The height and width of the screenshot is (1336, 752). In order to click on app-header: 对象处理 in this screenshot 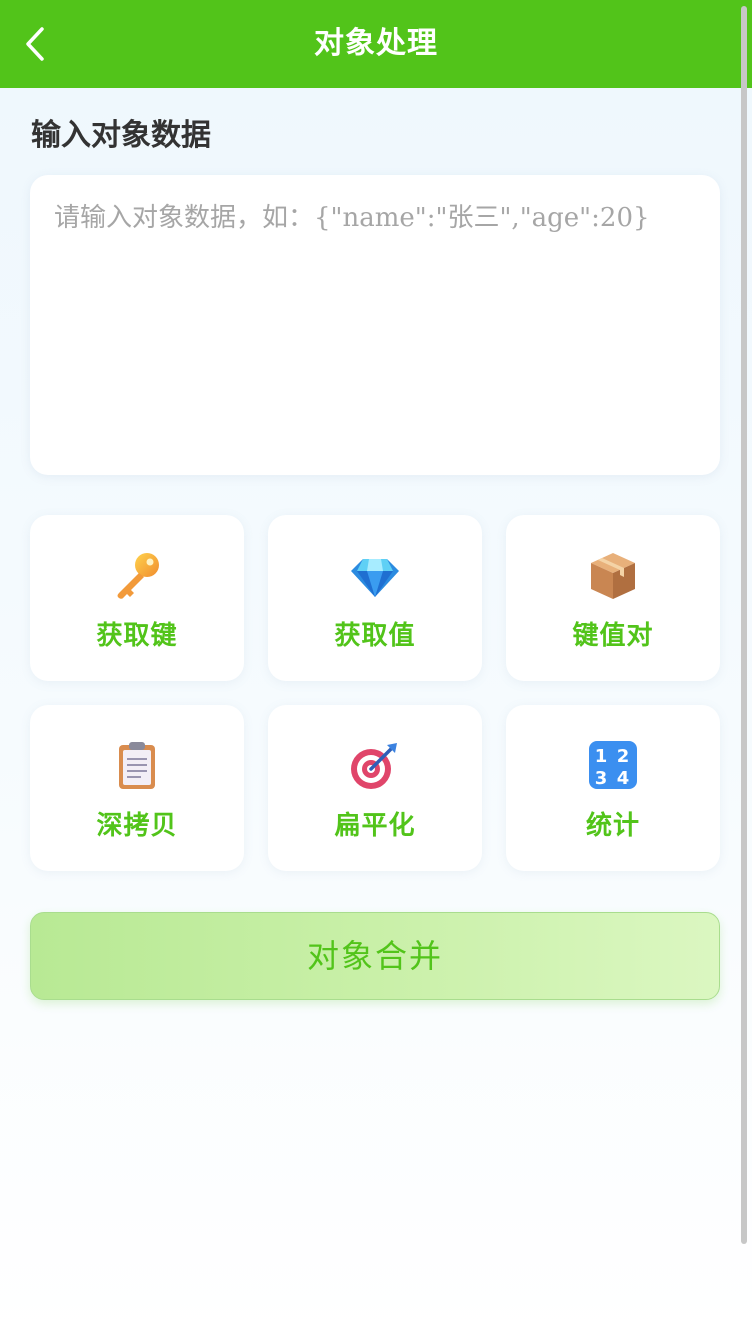, I will do `click(376, 44)`.